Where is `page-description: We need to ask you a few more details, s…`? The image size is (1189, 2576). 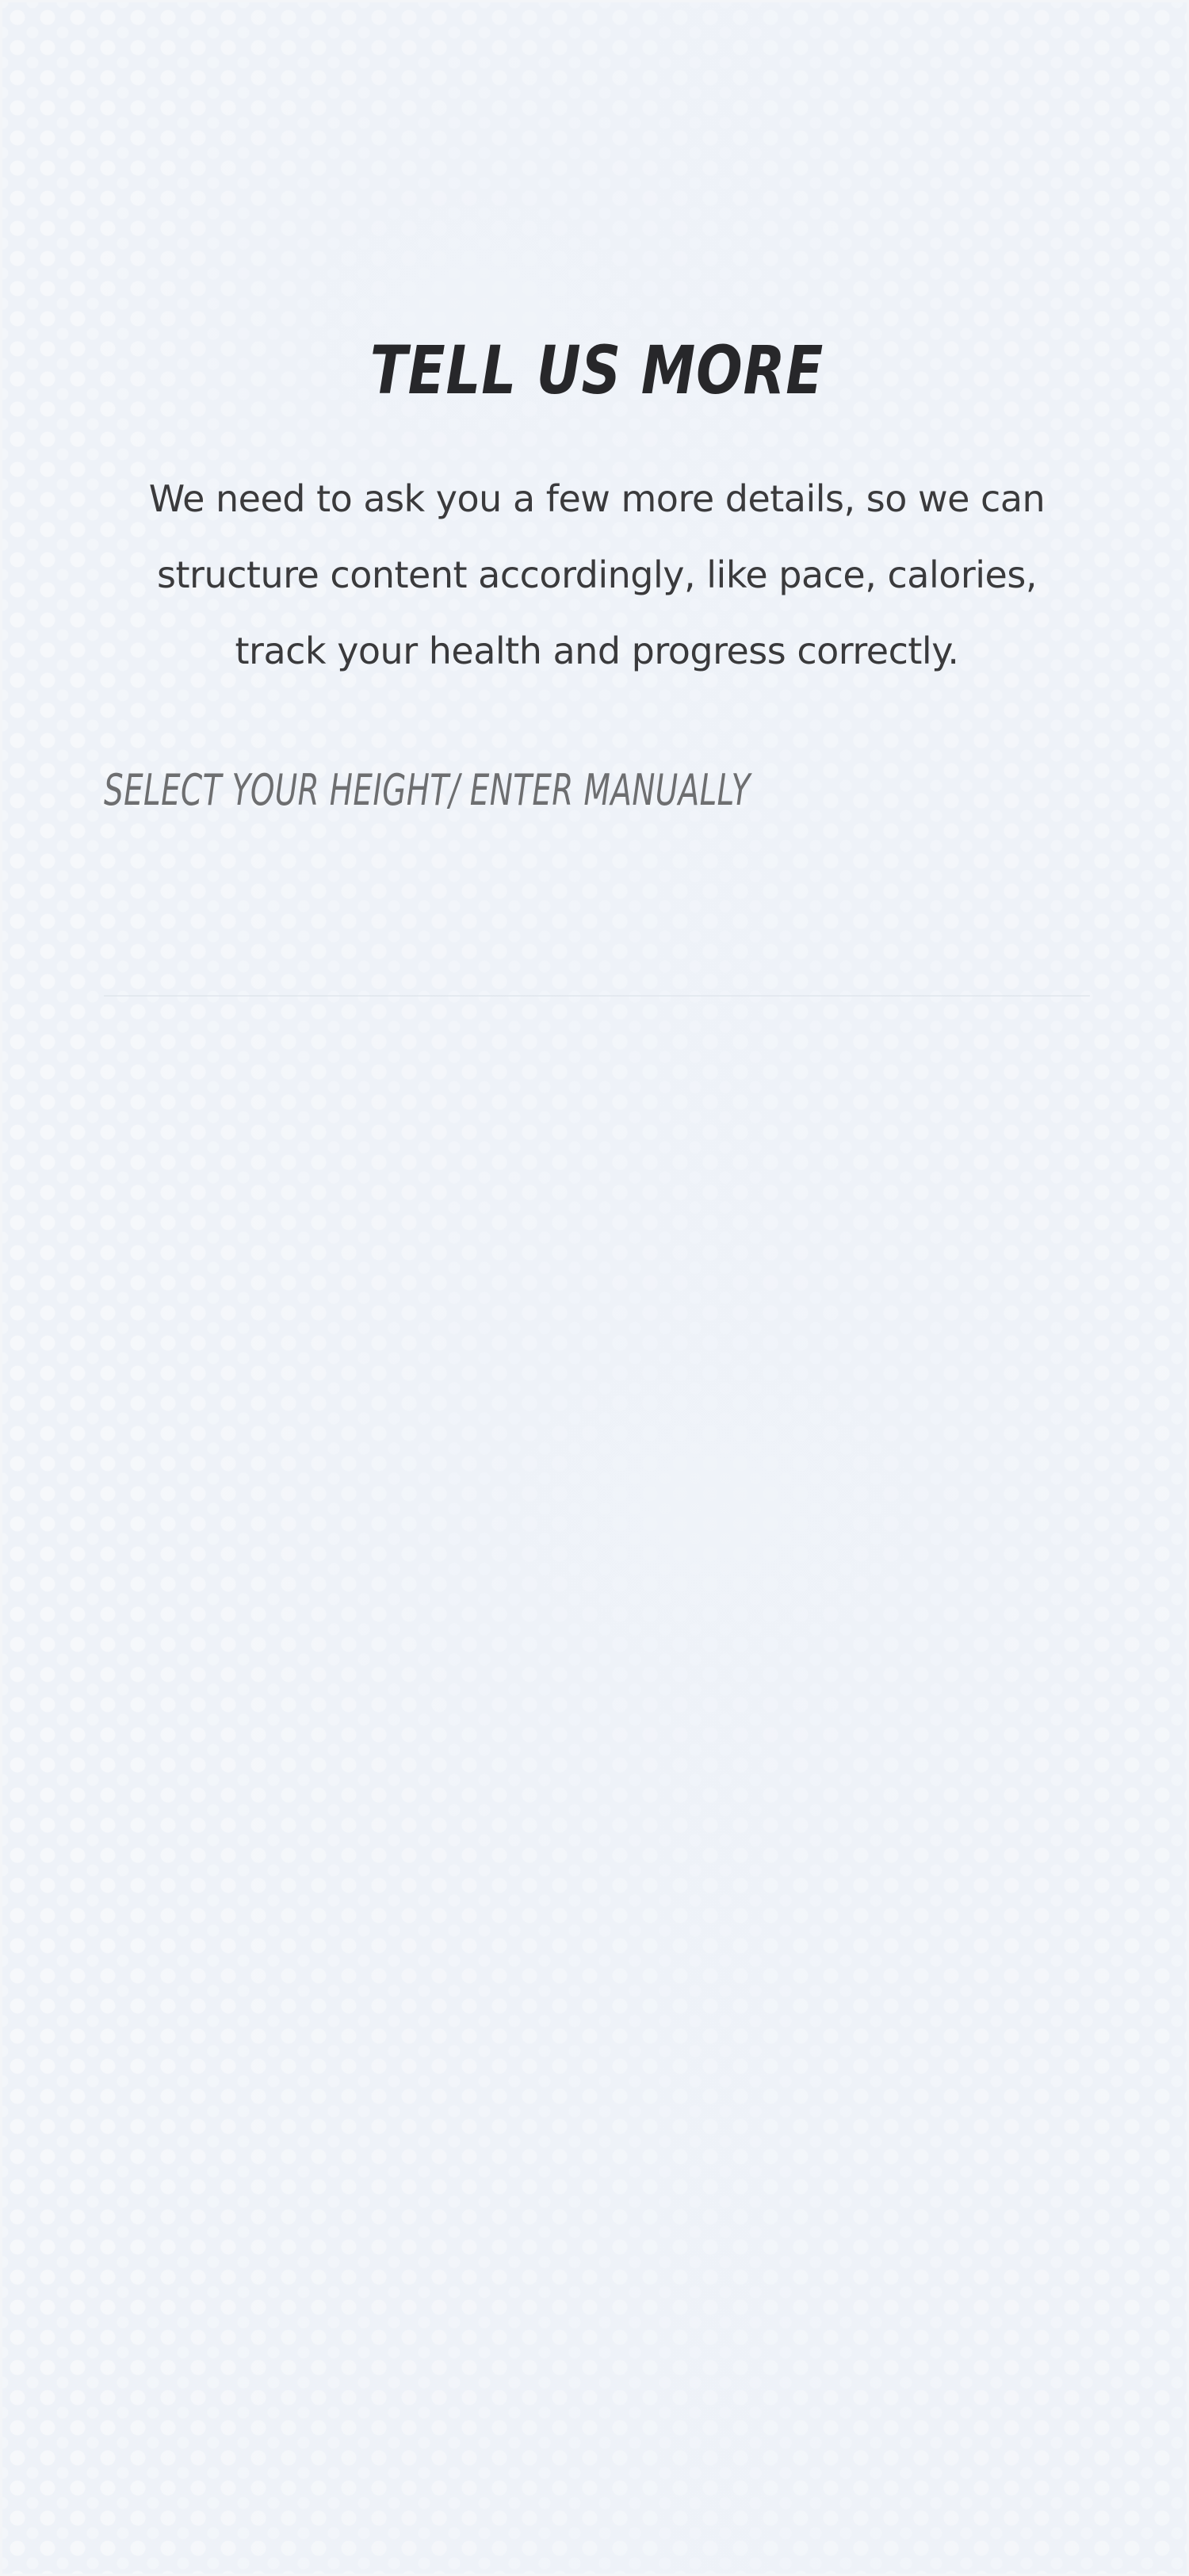
page-description: We need to ask you a few more details, s… is located at coordinates (597, 574).